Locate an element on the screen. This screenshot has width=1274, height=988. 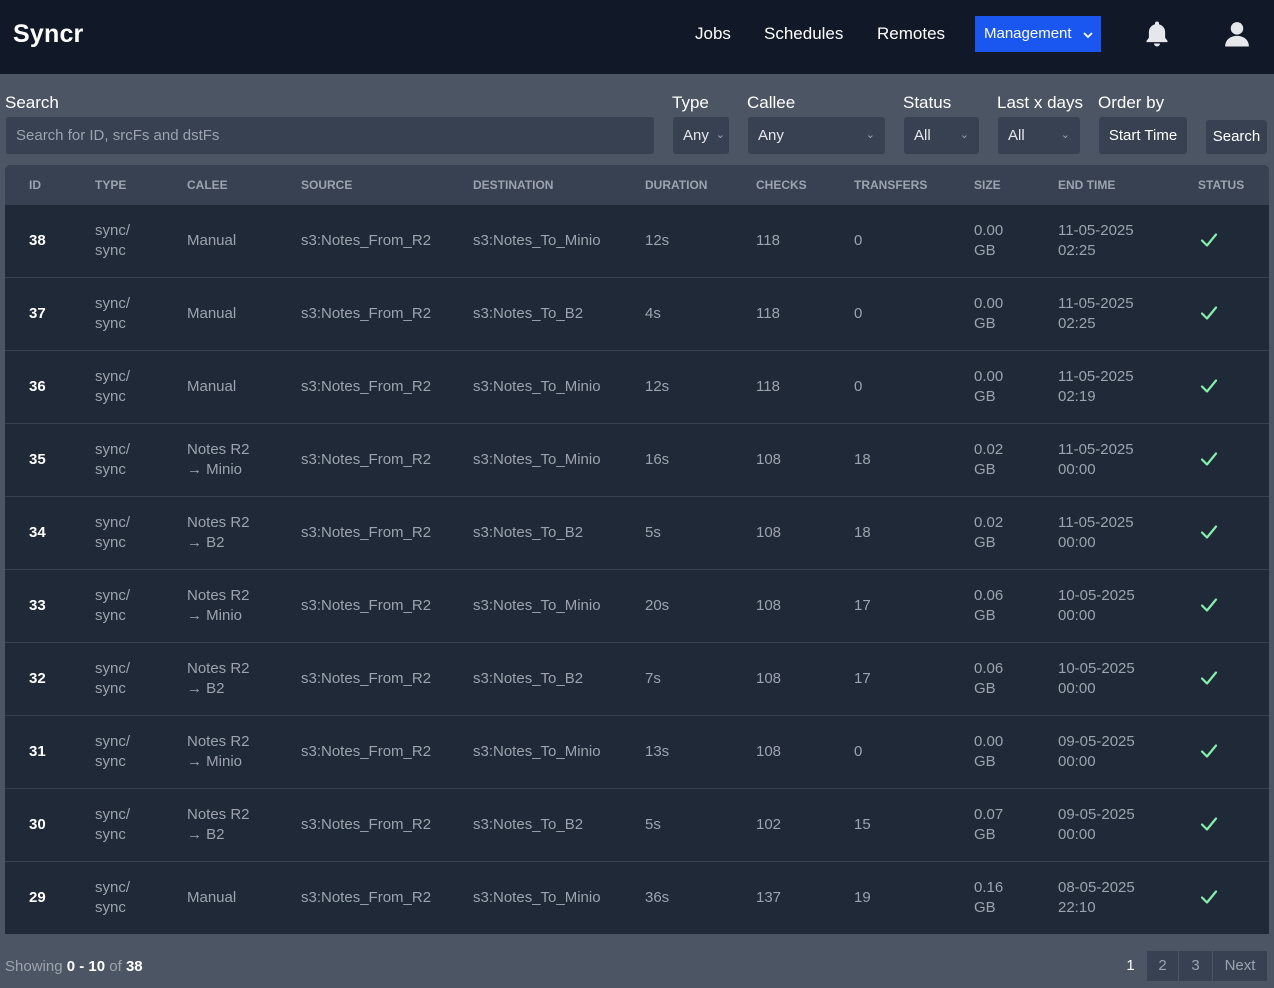
cell-size-line1: 0.00 is located at coordinates (989, 376).